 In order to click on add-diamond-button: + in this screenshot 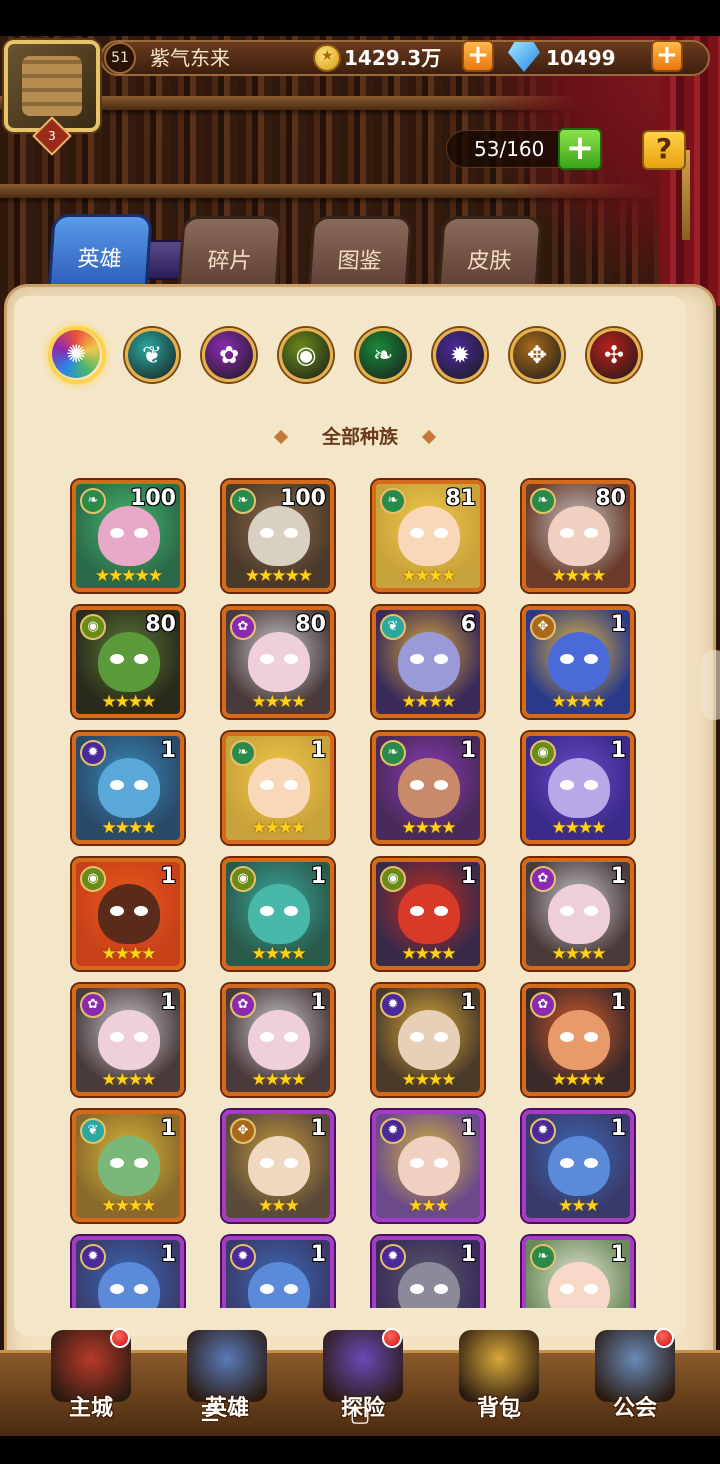, I will do `click(667, 56)`.